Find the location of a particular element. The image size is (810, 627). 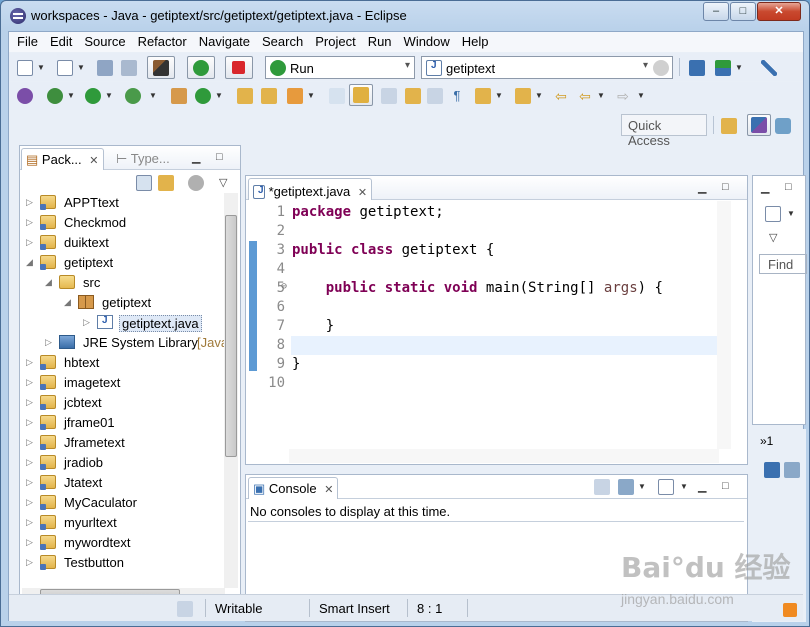

task-list-icon is located at coordinates (772, 470).